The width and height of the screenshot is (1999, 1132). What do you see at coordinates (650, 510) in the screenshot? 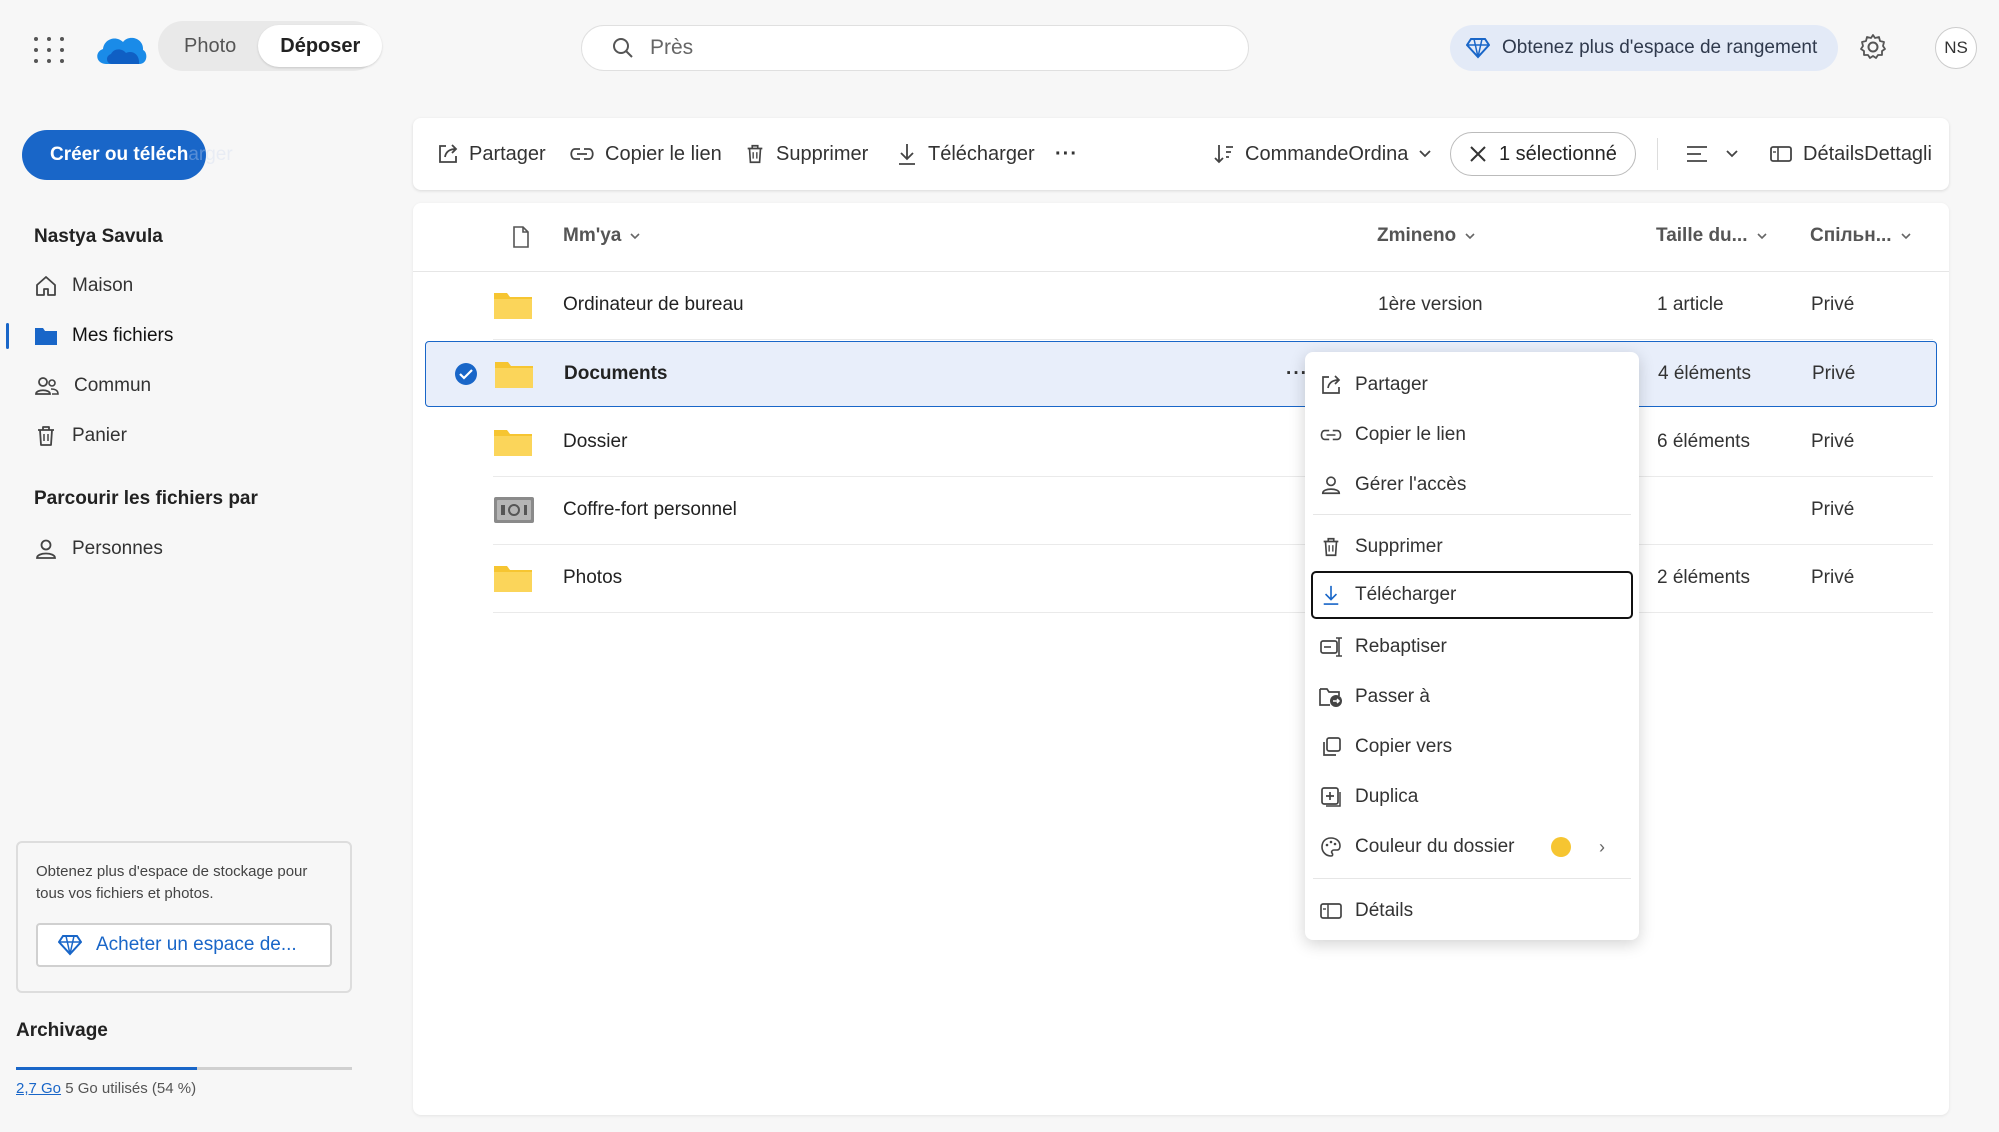
I see `file-name: Coffre-fort personnel` at bounding box center [650, 510].